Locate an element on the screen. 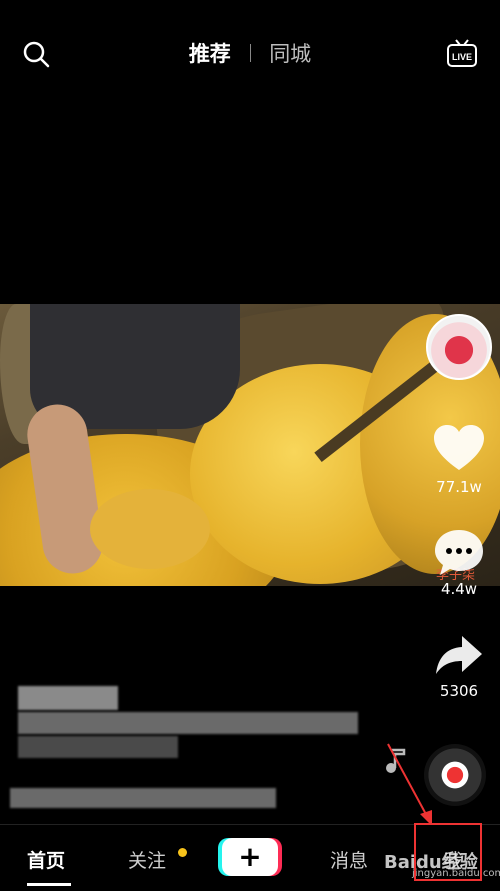  top-tabs: 推荐 同城 is located at coordinates (250, 55).